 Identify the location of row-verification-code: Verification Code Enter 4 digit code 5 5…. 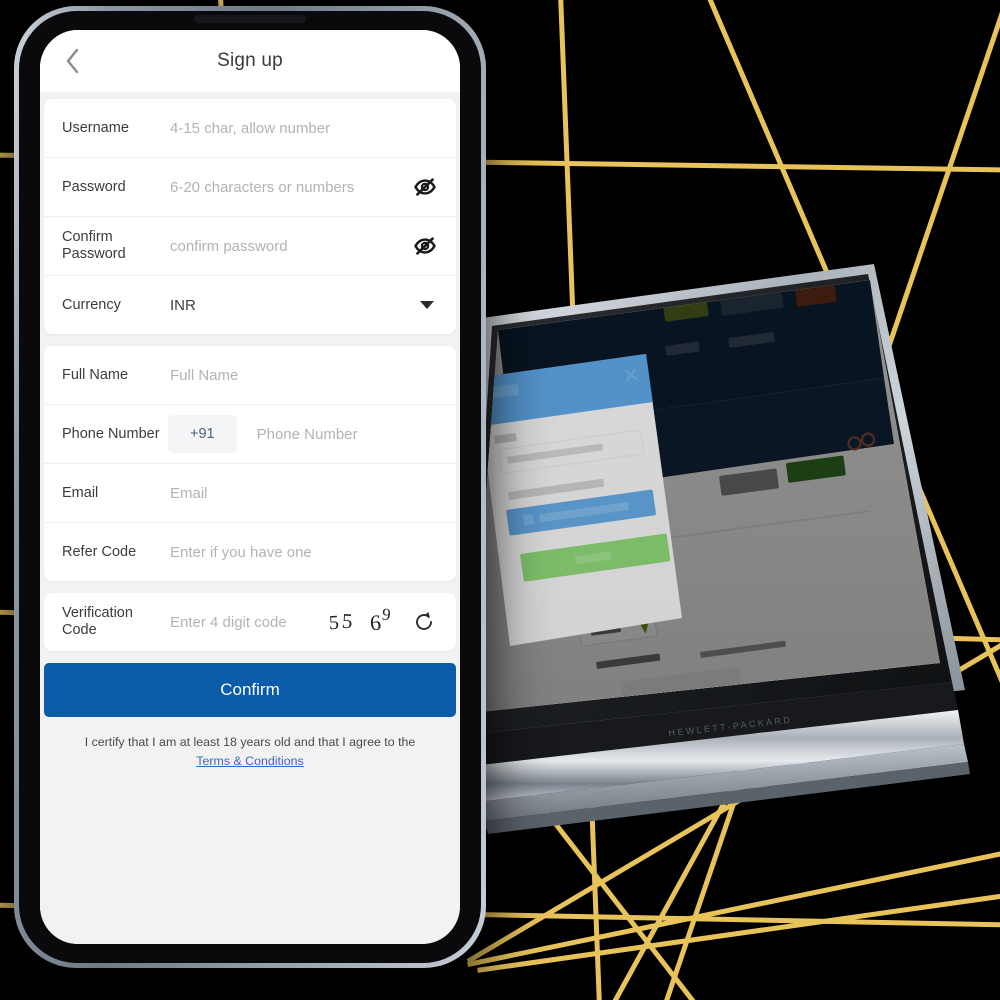
(250, 622).